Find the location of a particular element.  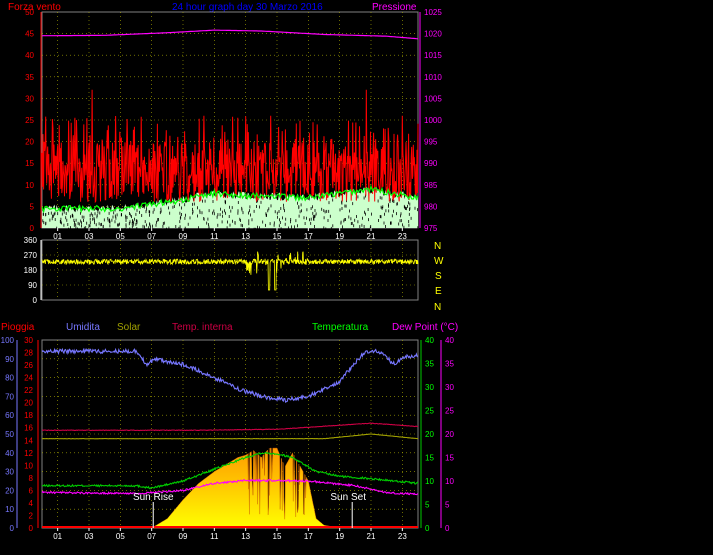

temperature-tick-label: 30 is located at coordinates (429, 387).